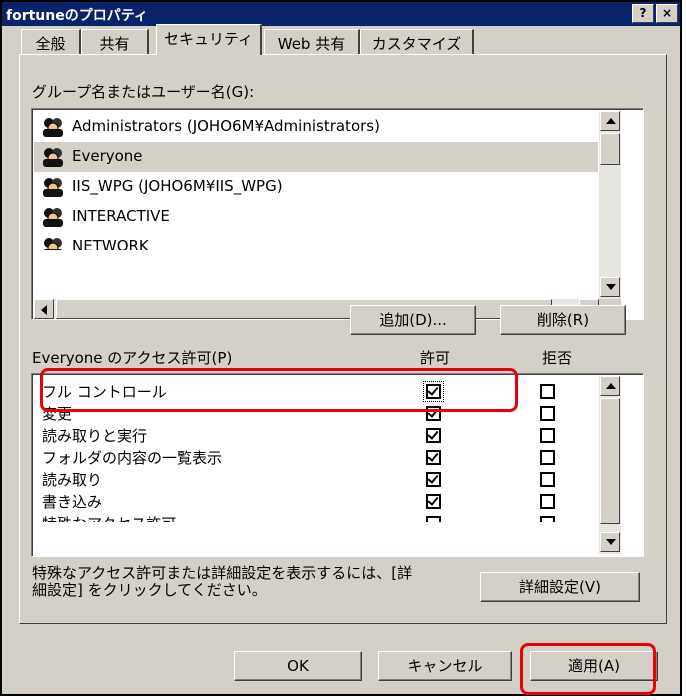  What do you see at coordinates (121, 216) in the screenshot?
I see `list-item-label: INTERACTIVE` at bounding box center [121, 216].